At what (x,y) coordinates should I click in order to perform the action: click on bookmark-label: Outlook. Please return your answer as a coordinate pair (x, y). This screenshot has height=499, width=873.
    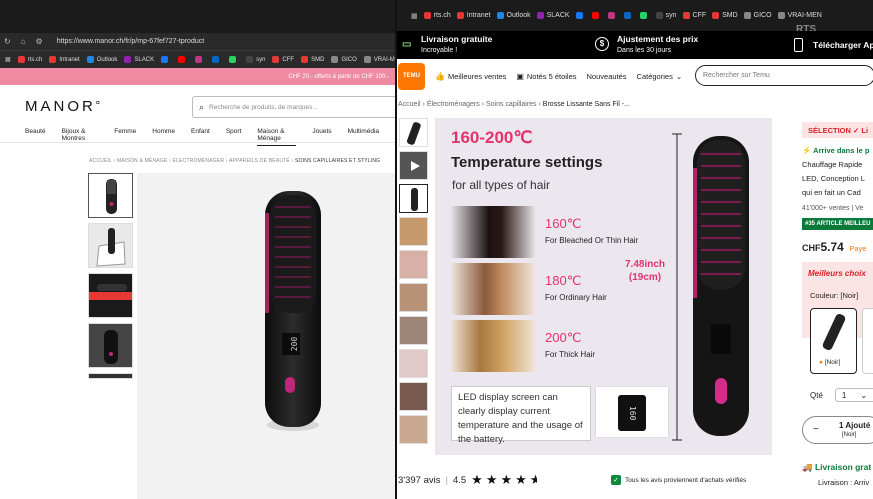
    Looking at the image, I should click on (518, 15).